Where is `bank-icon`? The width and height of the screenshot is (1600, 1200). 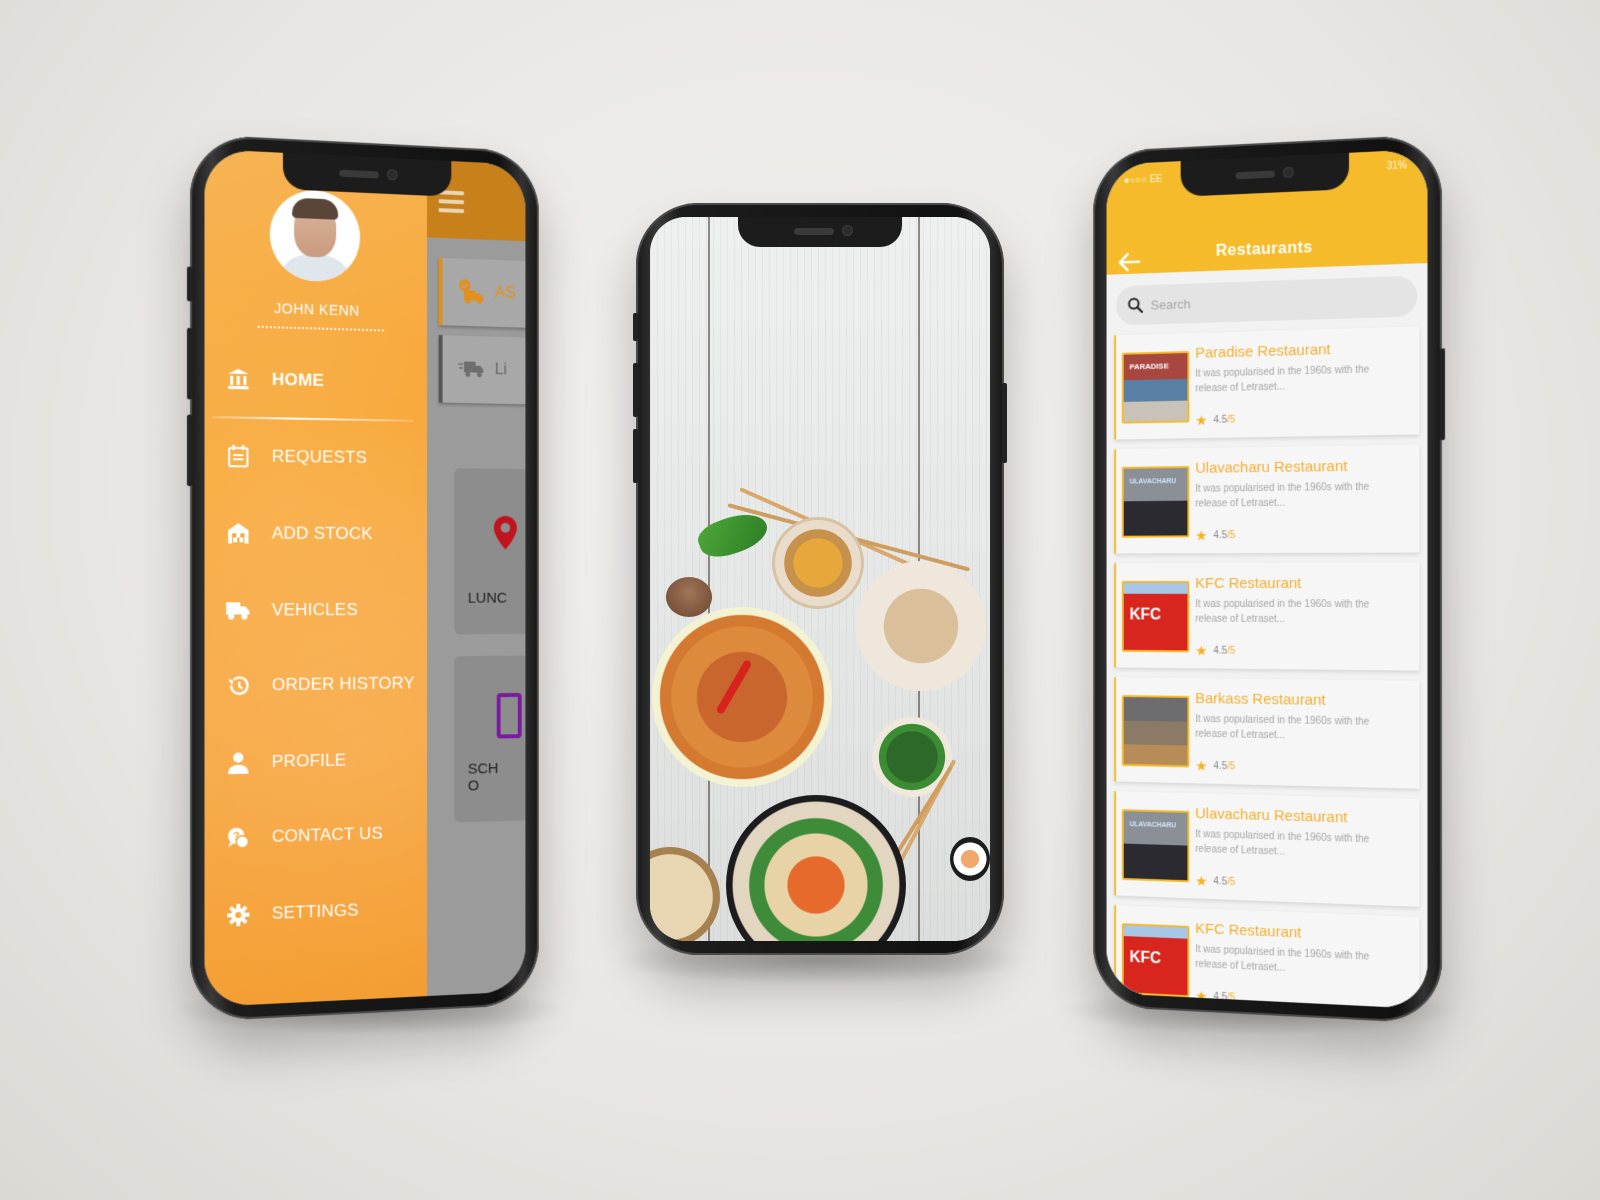 bank-icon is located at coordinates (238, 379).